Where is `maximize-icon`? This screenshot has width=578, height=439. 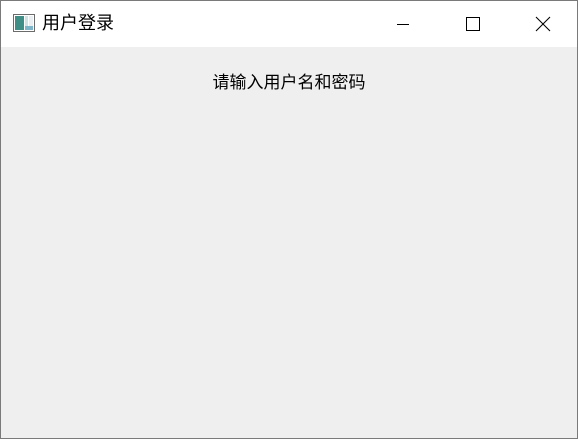 maximize-icon is located at coordinates (473, 24).